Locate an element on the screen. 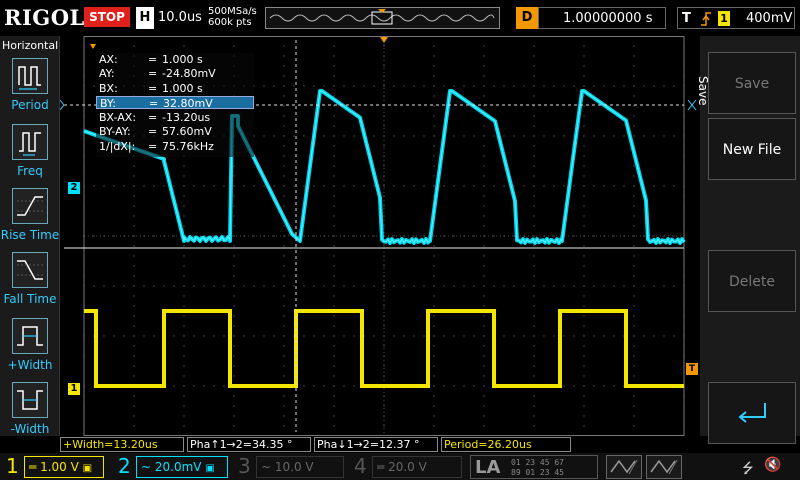 This screenshot has width=800, height=480. cursor-row-ax: AX: = 1.000 s is located at coordinates (175, 59).